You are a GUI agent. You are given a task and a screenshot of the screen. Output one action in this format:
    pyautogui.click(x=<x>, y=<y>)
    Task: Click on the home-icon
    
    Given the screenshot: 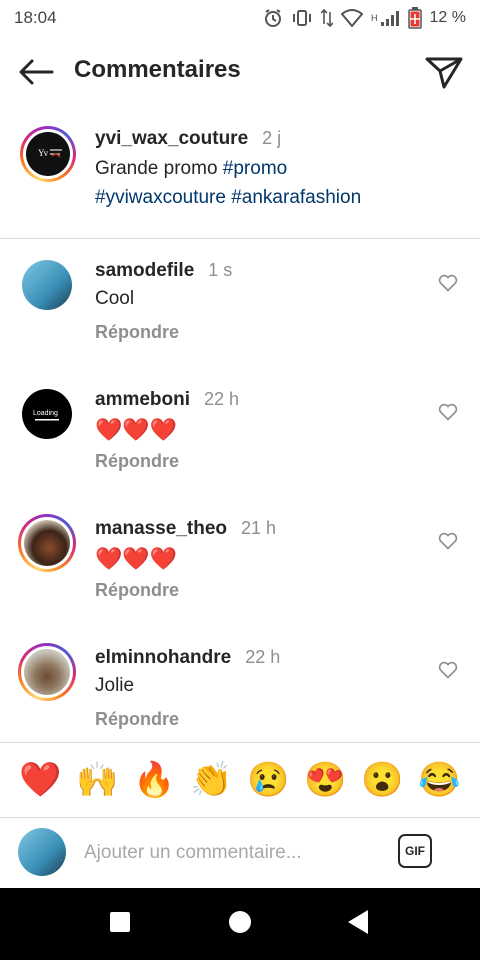 What is the action you would take?
    pyautogui.click(x=240, y=922)
    